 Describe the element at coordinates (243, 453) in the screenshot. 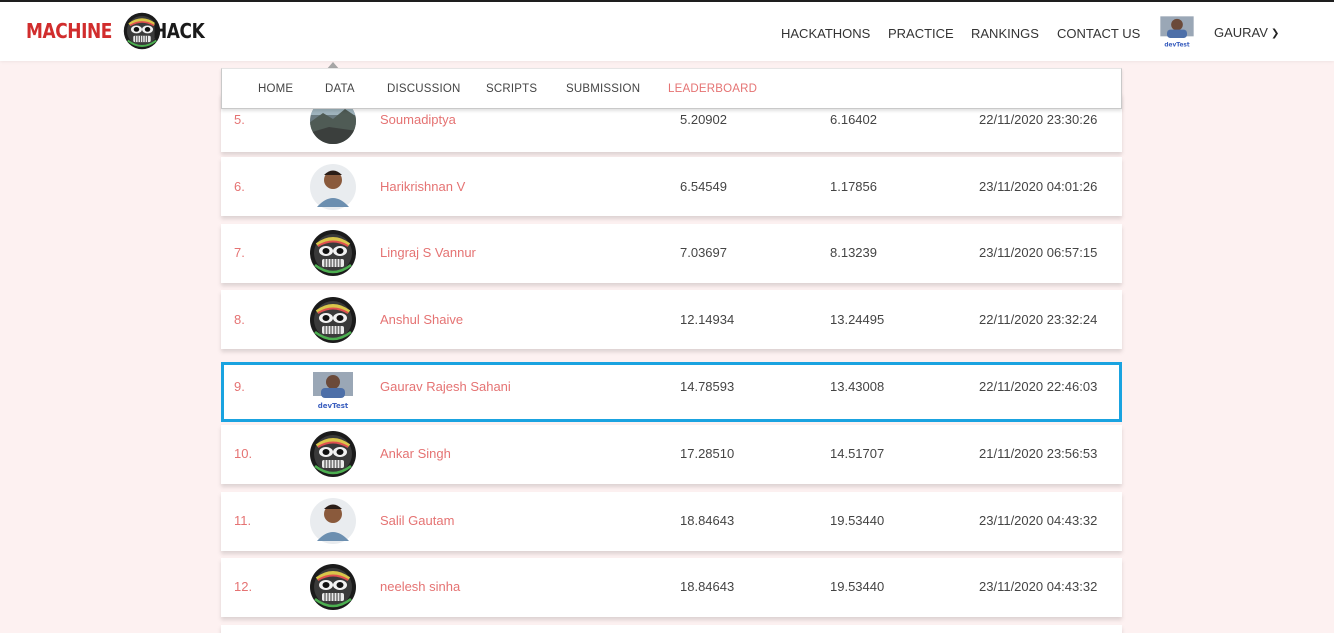

I see `rank: 10.` at that location.